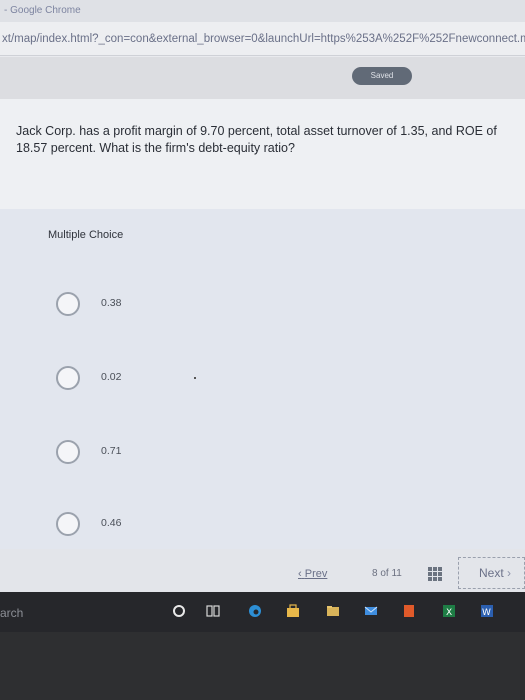 The height and width of the screenshot is (700, 525). I want to click on choice-option-2: 0.02, so click(156, 379).